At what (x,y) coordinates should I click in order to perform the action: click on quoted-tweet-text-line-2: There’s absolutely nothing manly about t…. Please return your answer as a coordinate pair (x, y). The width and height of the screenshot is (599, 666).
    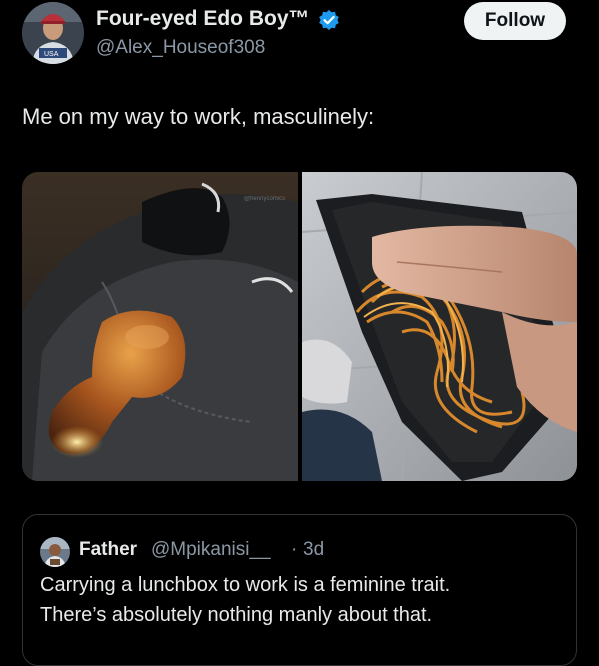
    Looking at the image, I should click on (236, 615).